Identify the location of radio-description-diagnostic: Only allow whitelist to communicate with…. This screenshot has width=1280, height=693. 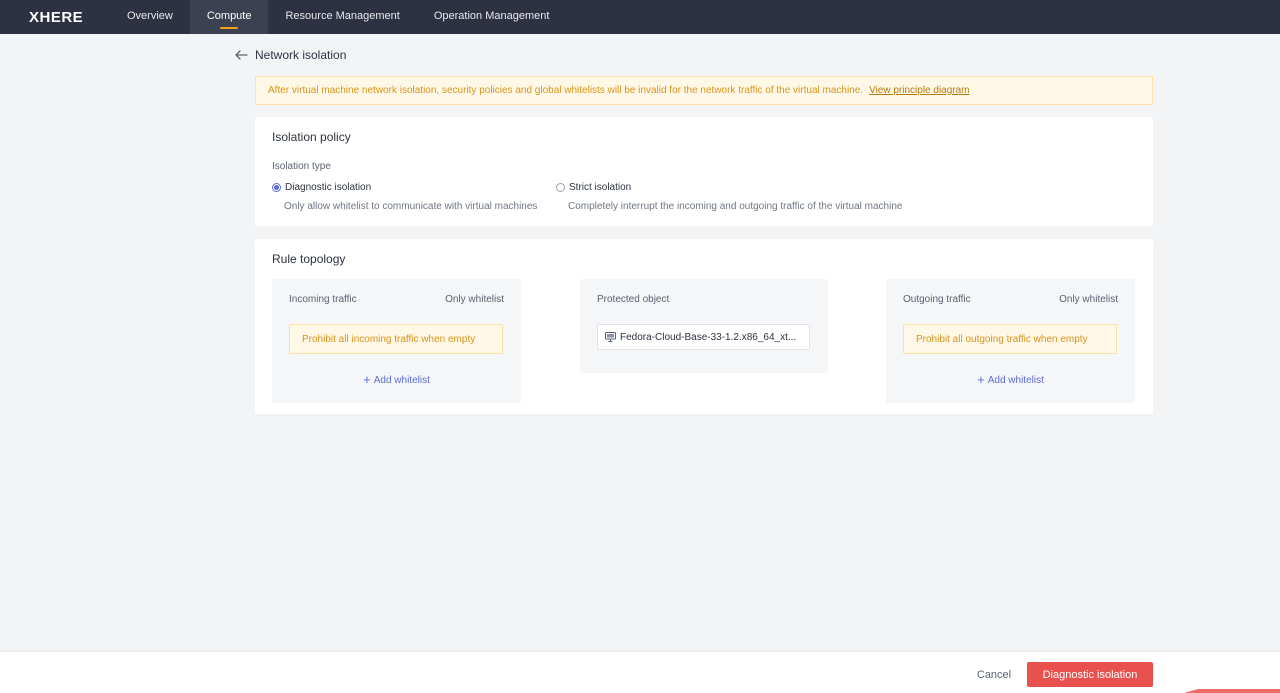
(411, 206).